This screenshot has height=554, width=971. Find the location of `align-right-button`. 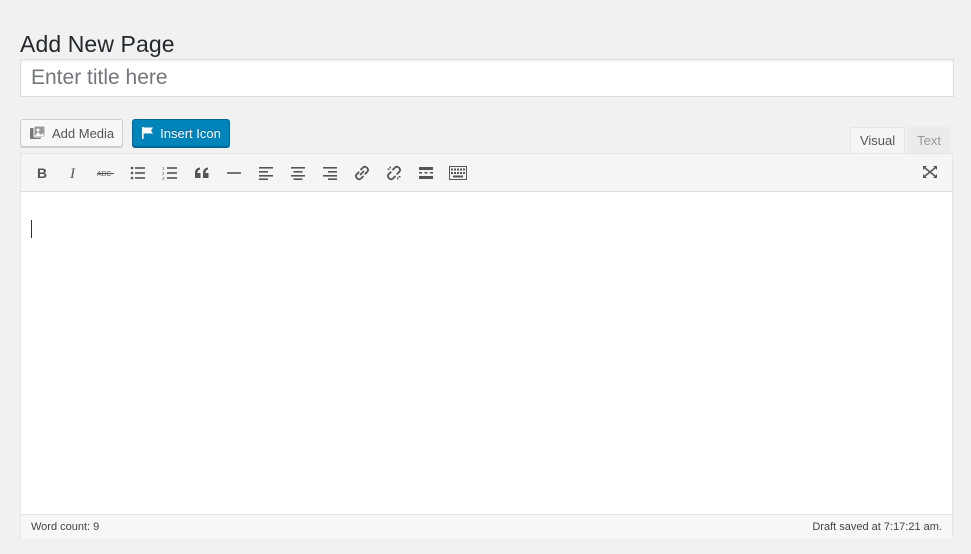

align-right-button is located at coordinates (330, 173).